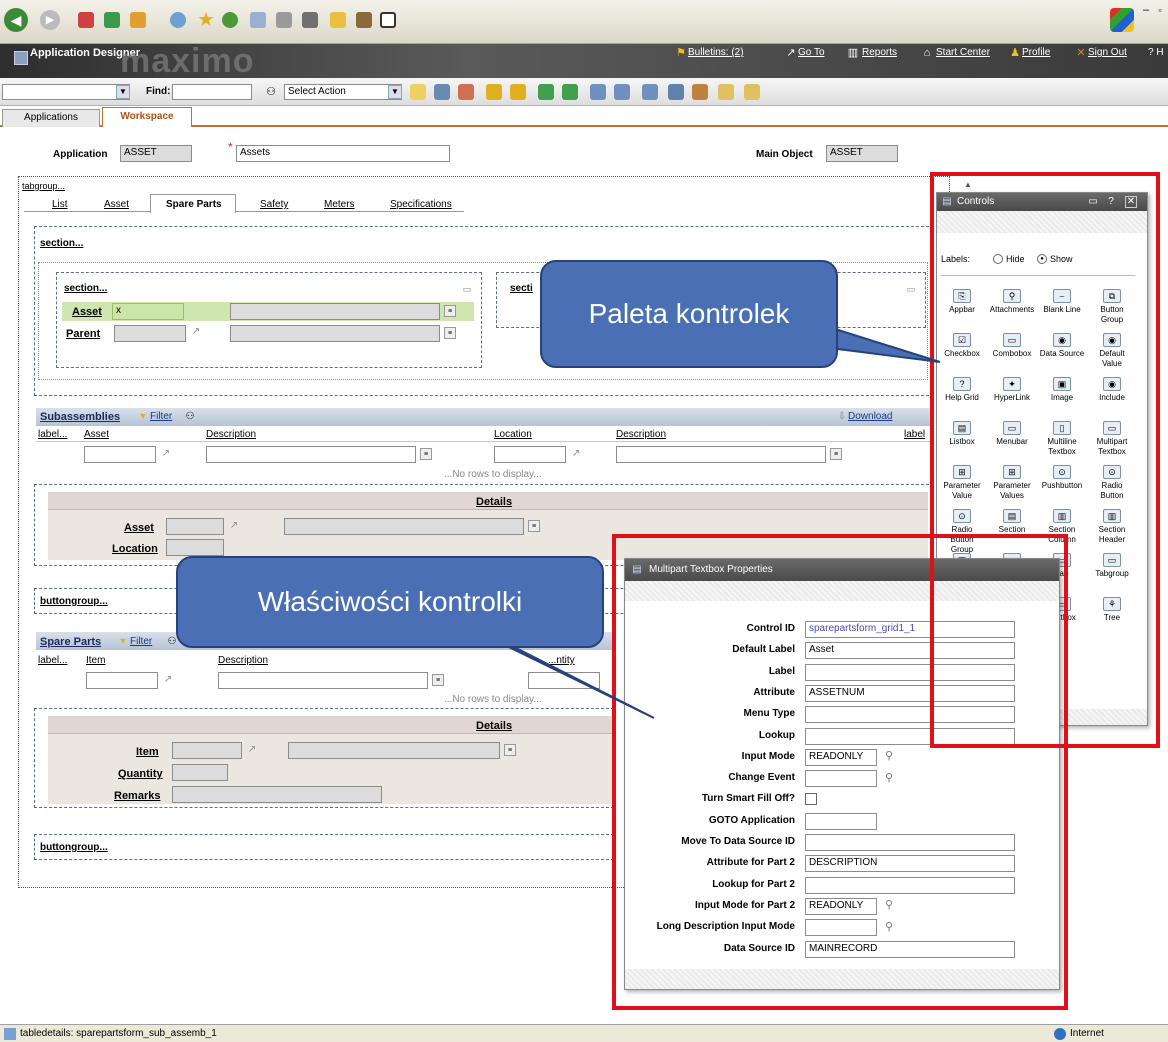  What do you see at coordinates (879, 52) in the screenshot?
I see `reports-link: Reports` at bounding box center [879, 52].